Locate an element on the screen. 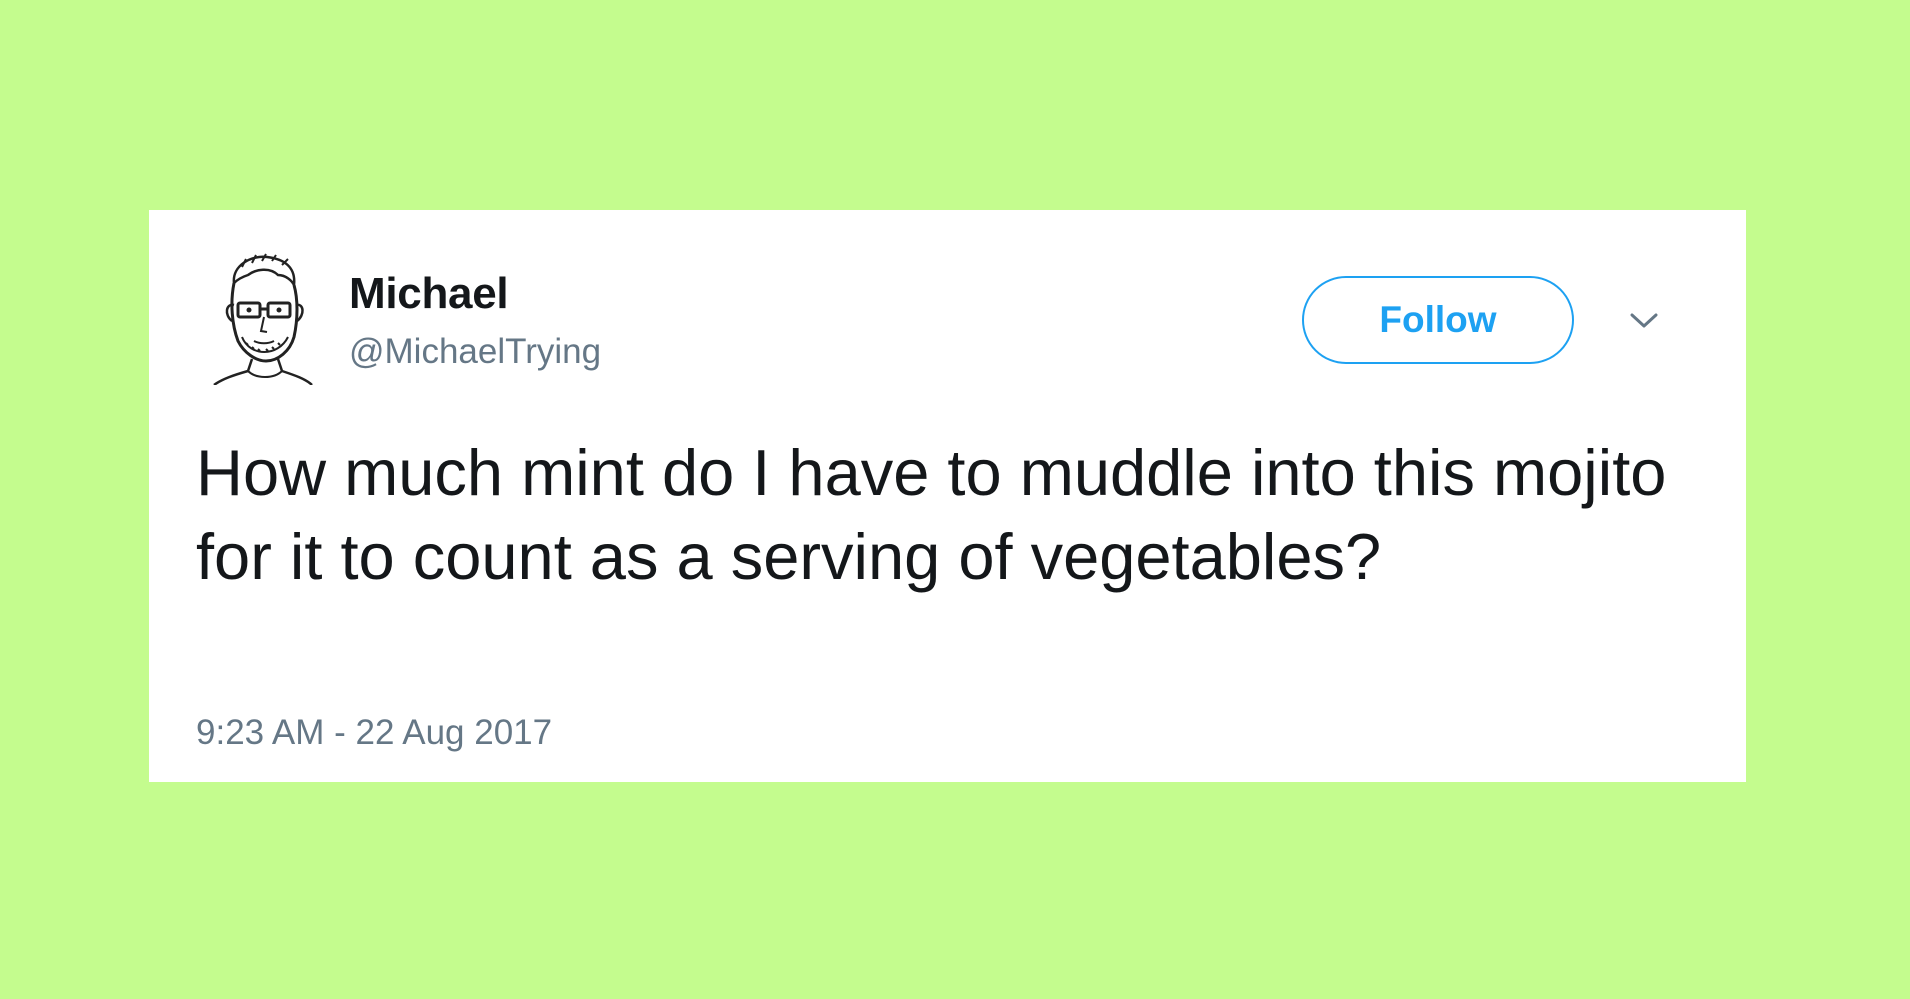  author-handle: @MichaelTrying is located at coordinates (475, 351).